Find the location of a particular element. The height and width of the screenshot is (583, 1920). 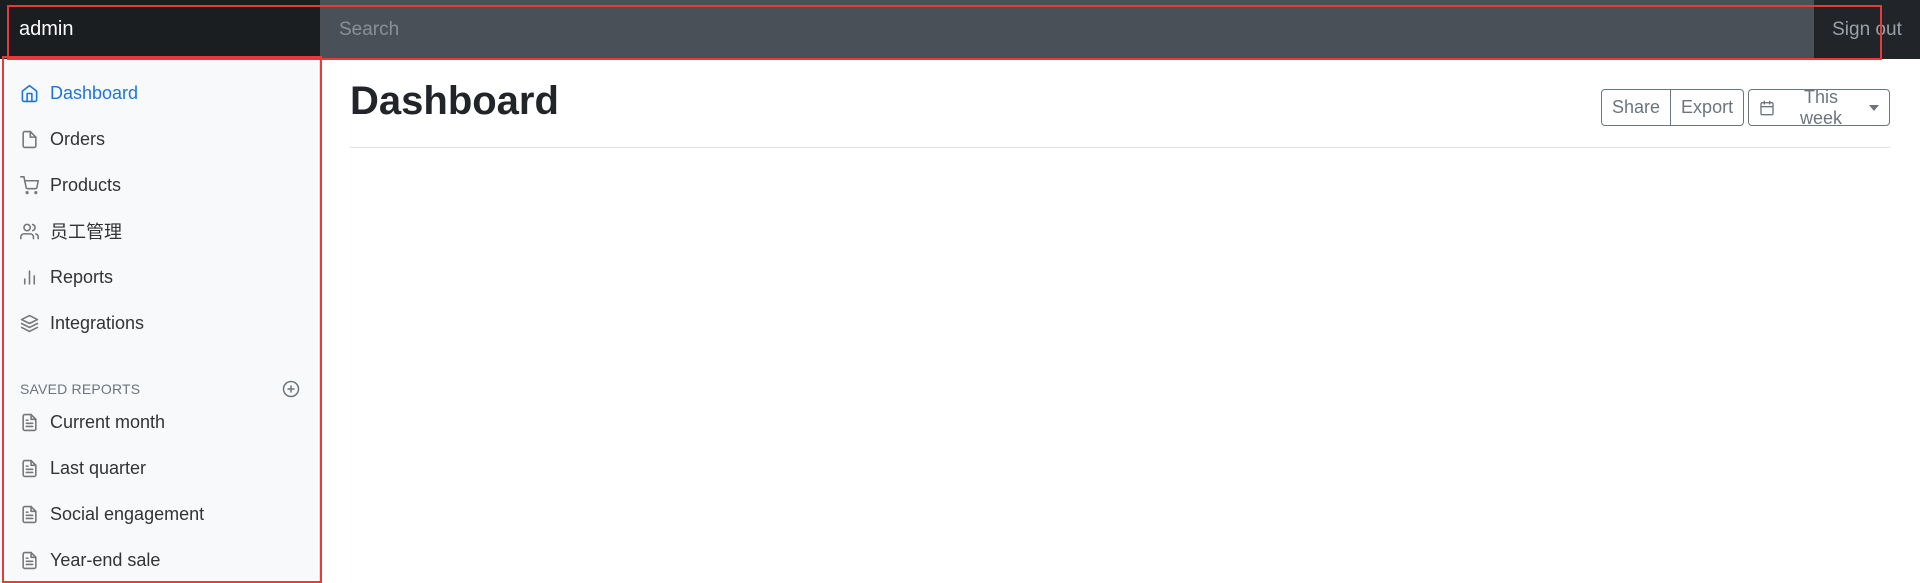

saved-reports-heading-label: SAVED REPORTS is located at coordinates (80, 389).